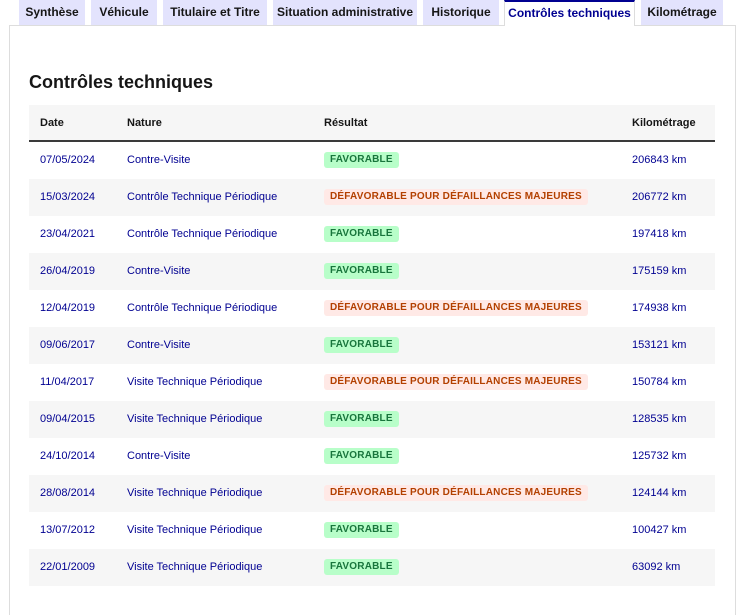  I want to click on row-km: 124144 km, so click(659, 493).